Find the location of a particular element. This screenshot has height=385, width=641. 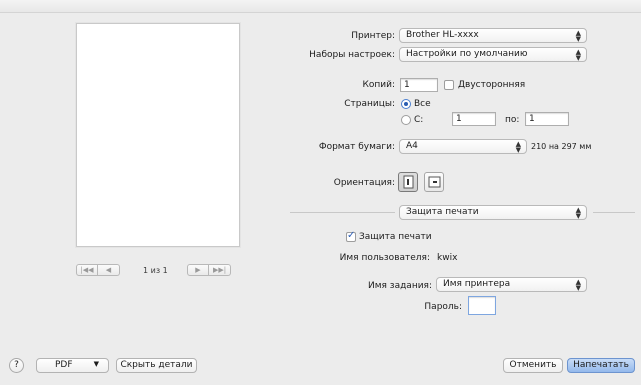

printer-select: Brother HL-xxxx ▲ ▼ is located at coordinates (493, 35).